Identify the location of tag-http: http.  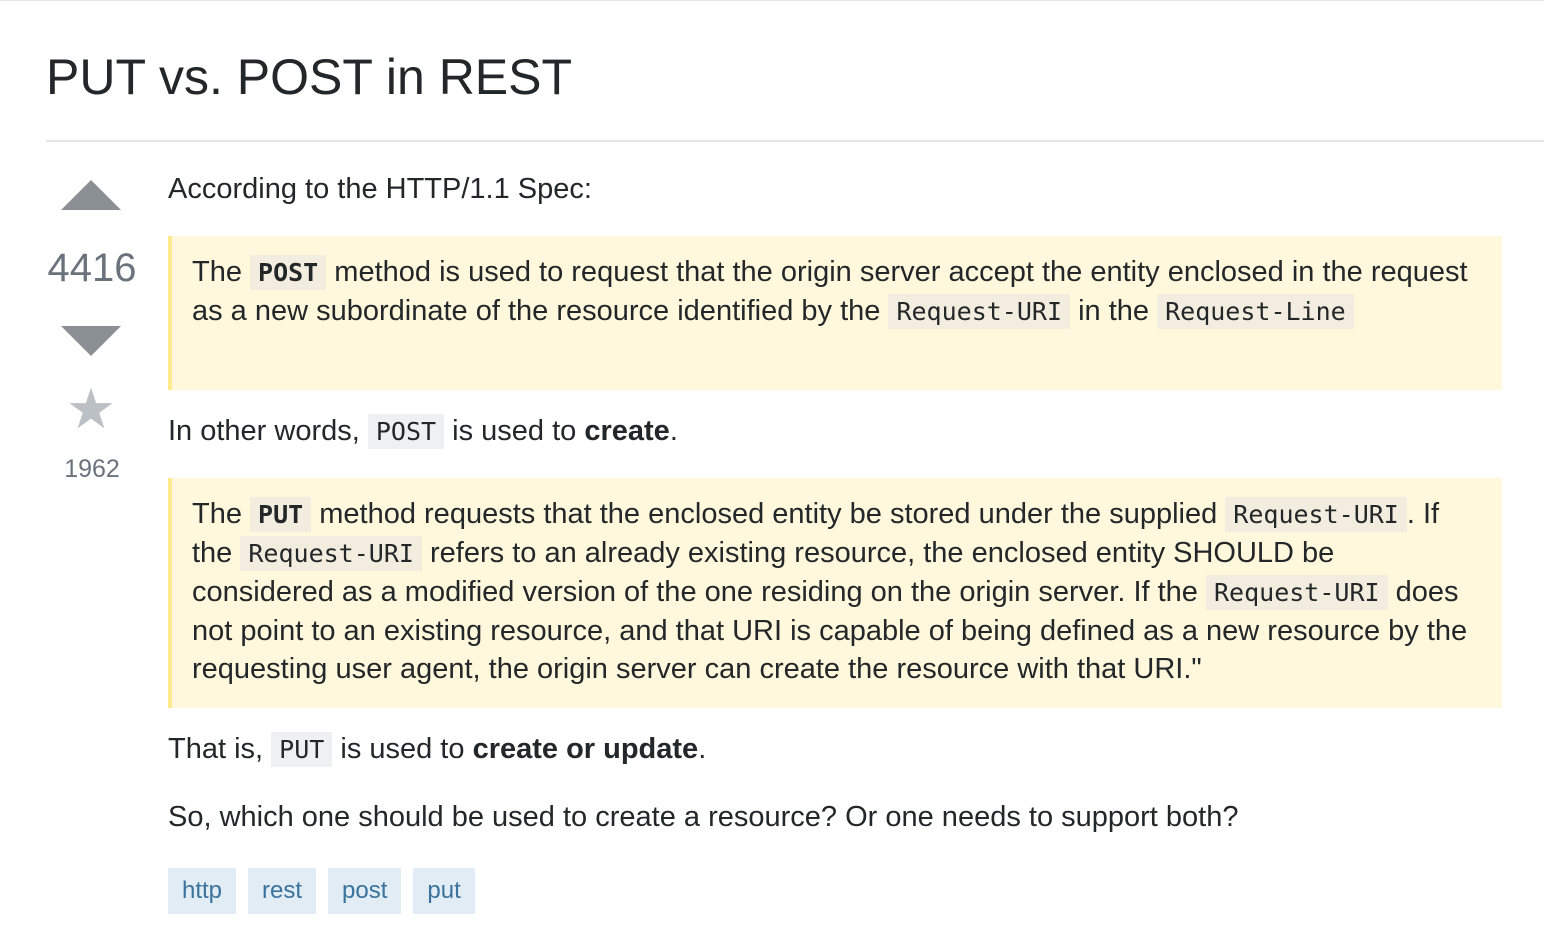
(202, 891).